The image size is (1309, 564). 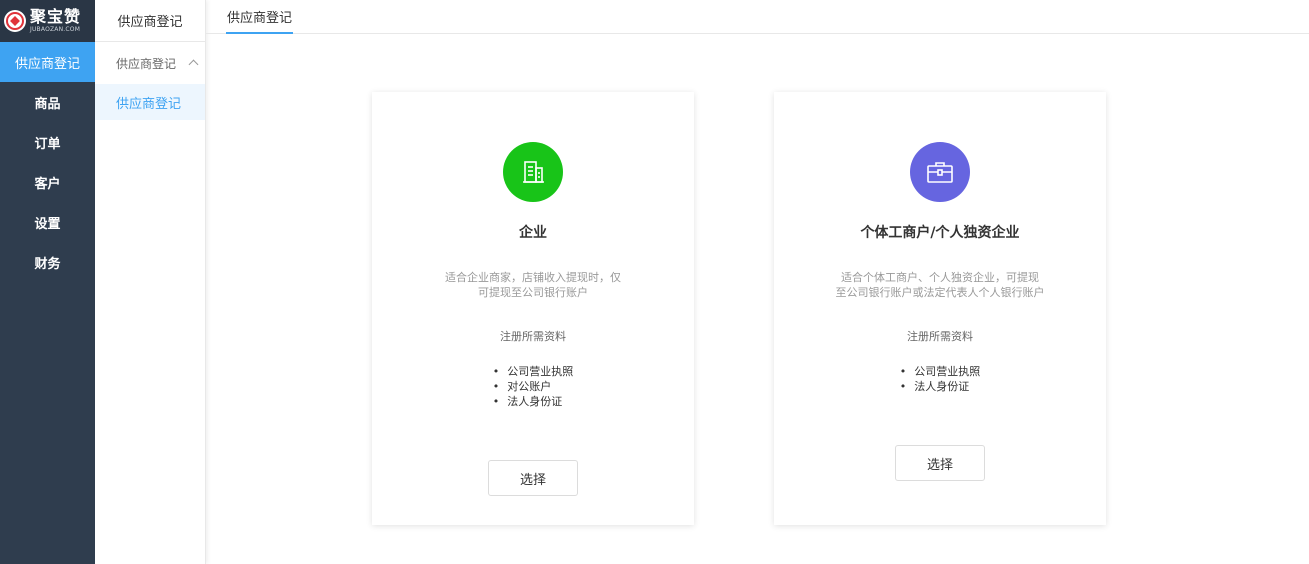 What do you see at coordinates (940, 172) in the screenshot?
I see `briefcase-icon` at bounding box center [940, 172].